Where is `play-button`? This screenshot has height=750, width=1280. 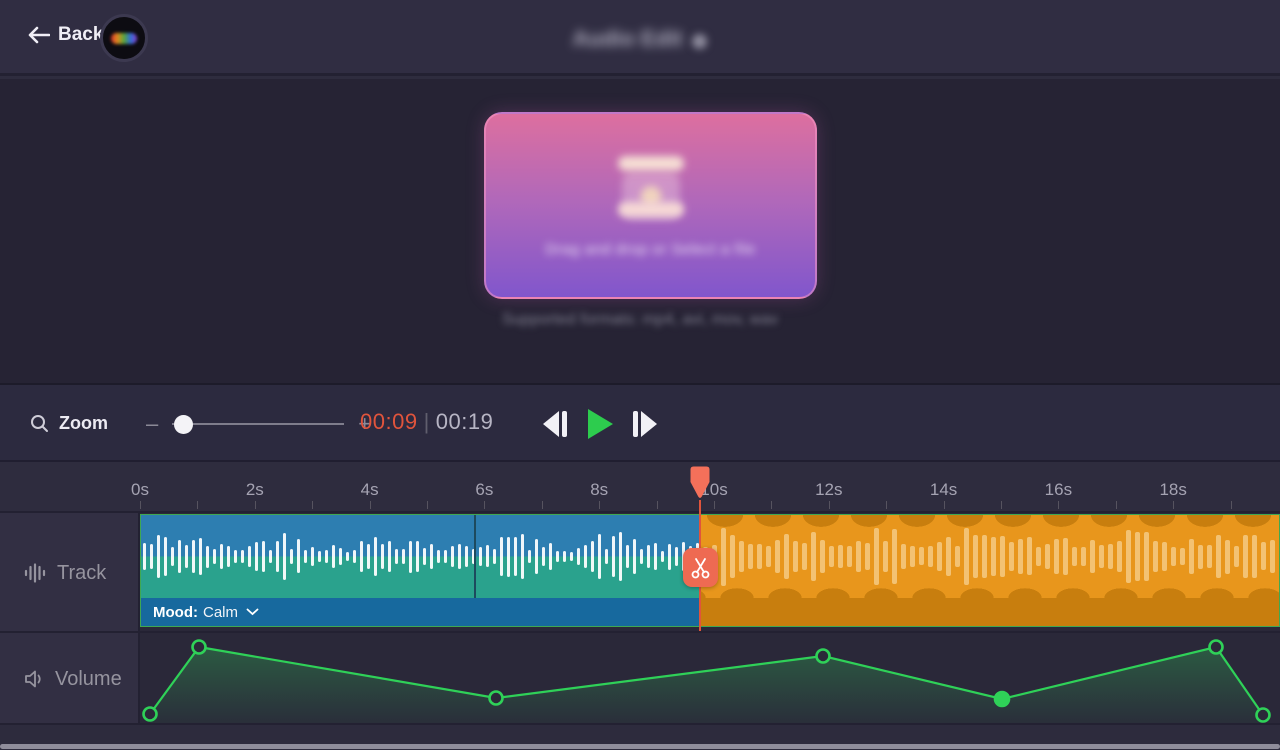 play-button is located at coordinates (600, 423).